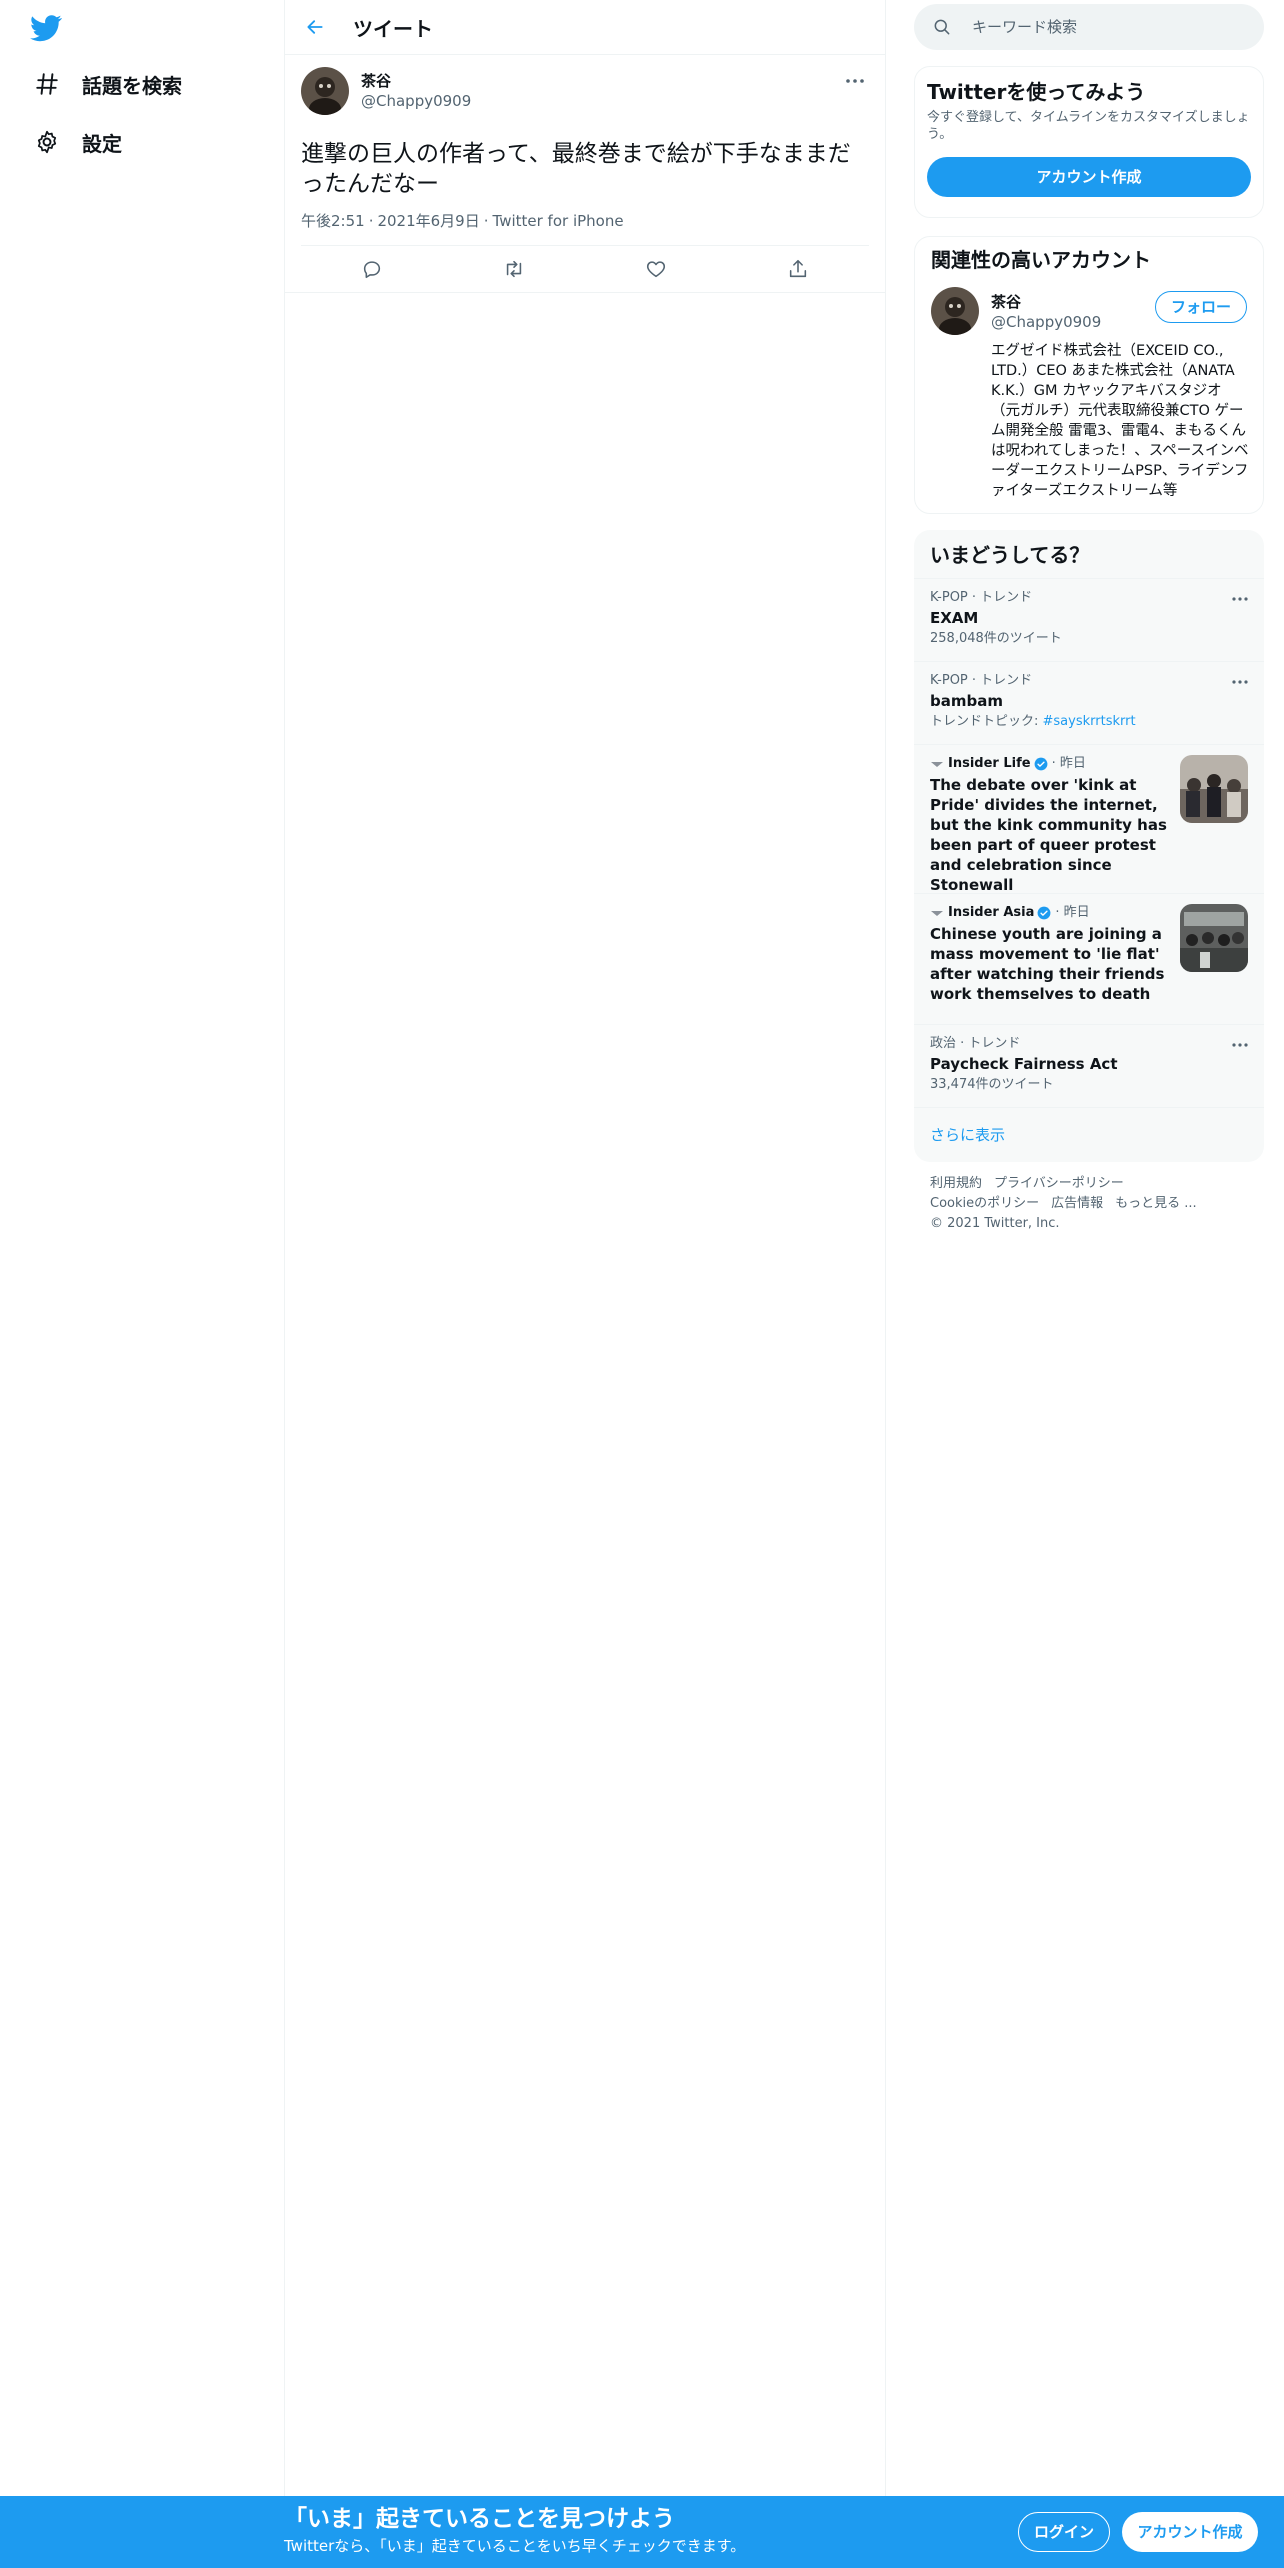 Image resolution: width=1284 pixels, height=2568 pixels. I want to click on retweet-icon, so click(514, 269).